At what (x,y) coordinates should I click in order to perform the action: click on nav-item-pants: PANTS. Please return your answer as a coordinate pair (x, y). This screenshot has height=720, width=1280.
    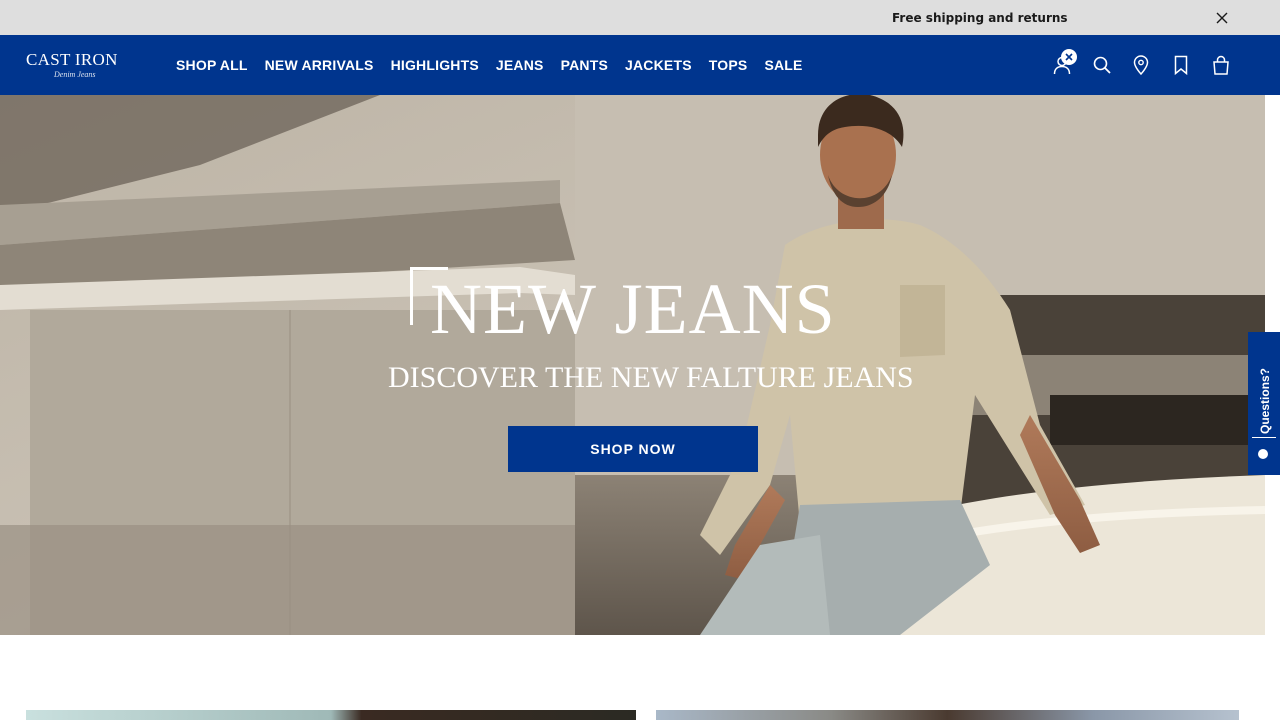
    Looking at the image, I should click on (584, 65).